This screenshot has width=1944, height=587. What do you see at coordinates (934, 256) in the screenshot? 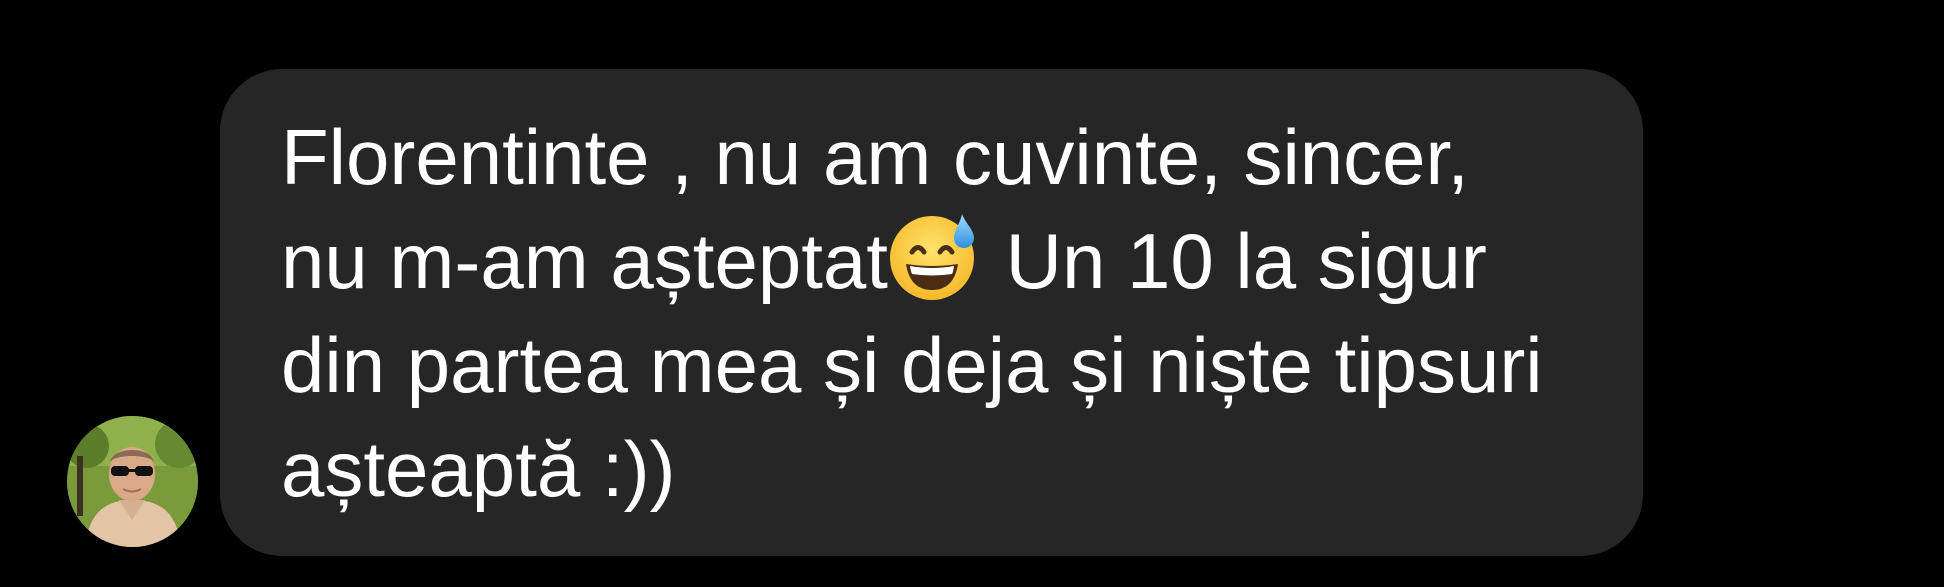
I see `grinning-face-with-sweat-icon` at bounding box center [934, 256].